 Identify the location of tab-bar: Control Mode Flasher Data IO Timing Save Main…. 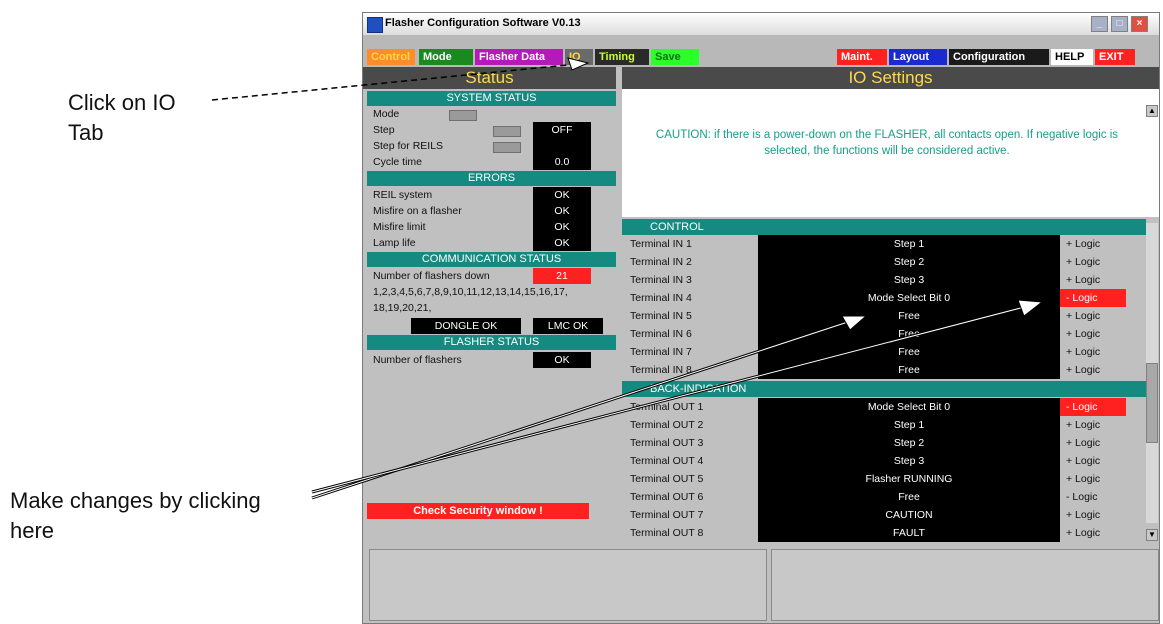
(761, 51).